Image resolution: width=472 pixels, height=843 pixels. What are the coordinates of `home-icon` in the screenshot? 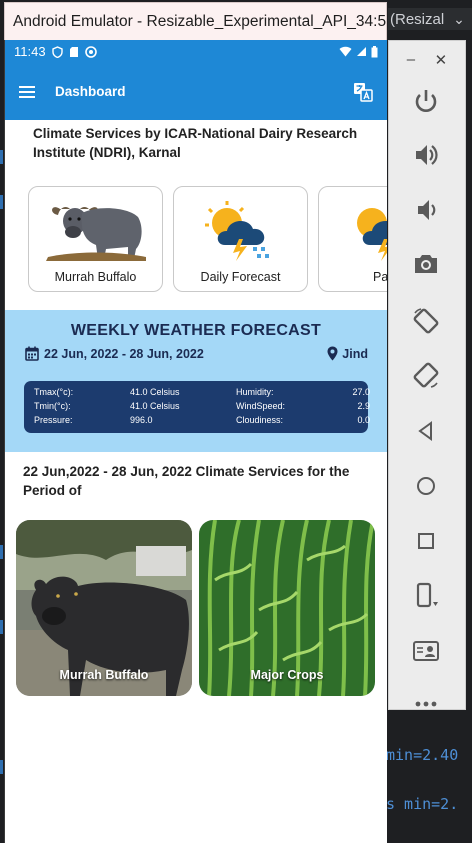 It's located at (426, 486).